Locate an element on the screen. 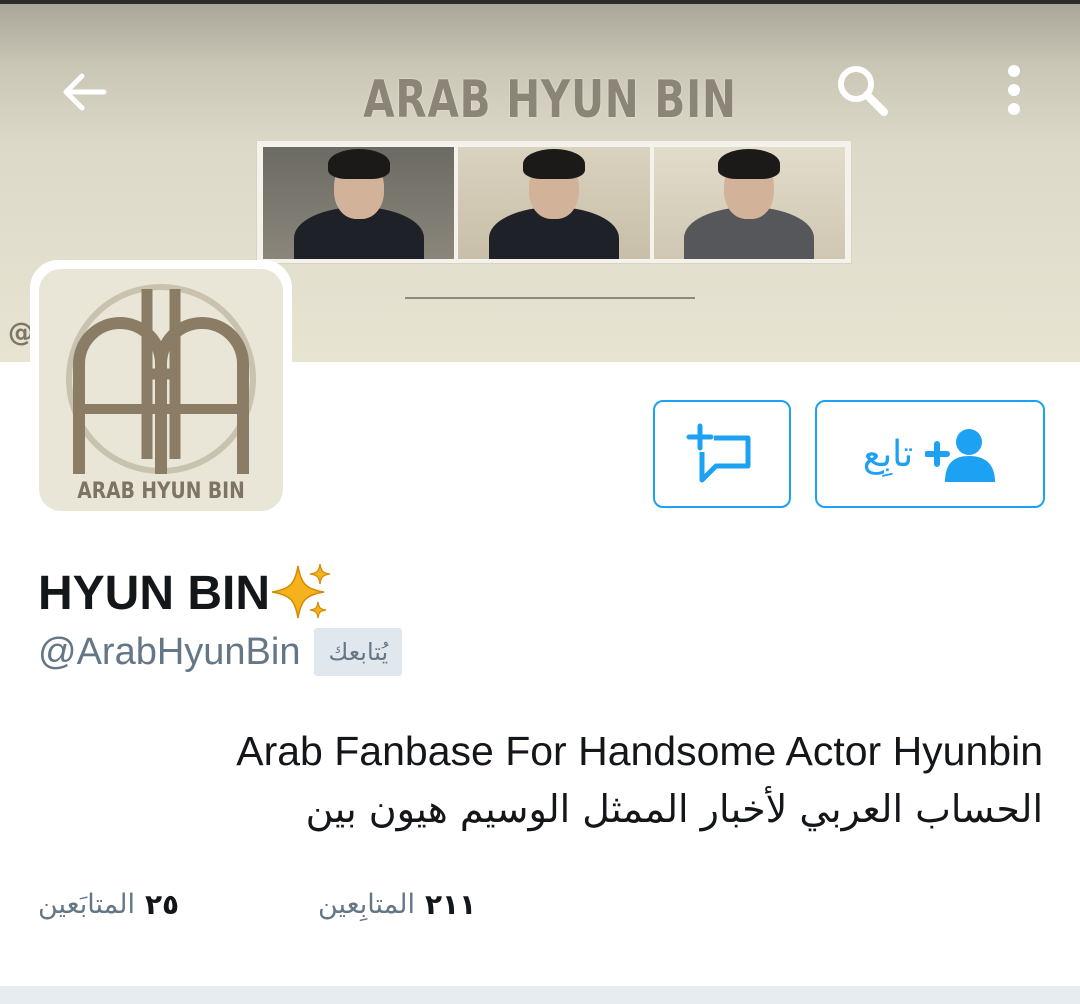 The width and height of the screenshot is (1080, 1004). arrow-left-icon is located at coordinates (85, 92).